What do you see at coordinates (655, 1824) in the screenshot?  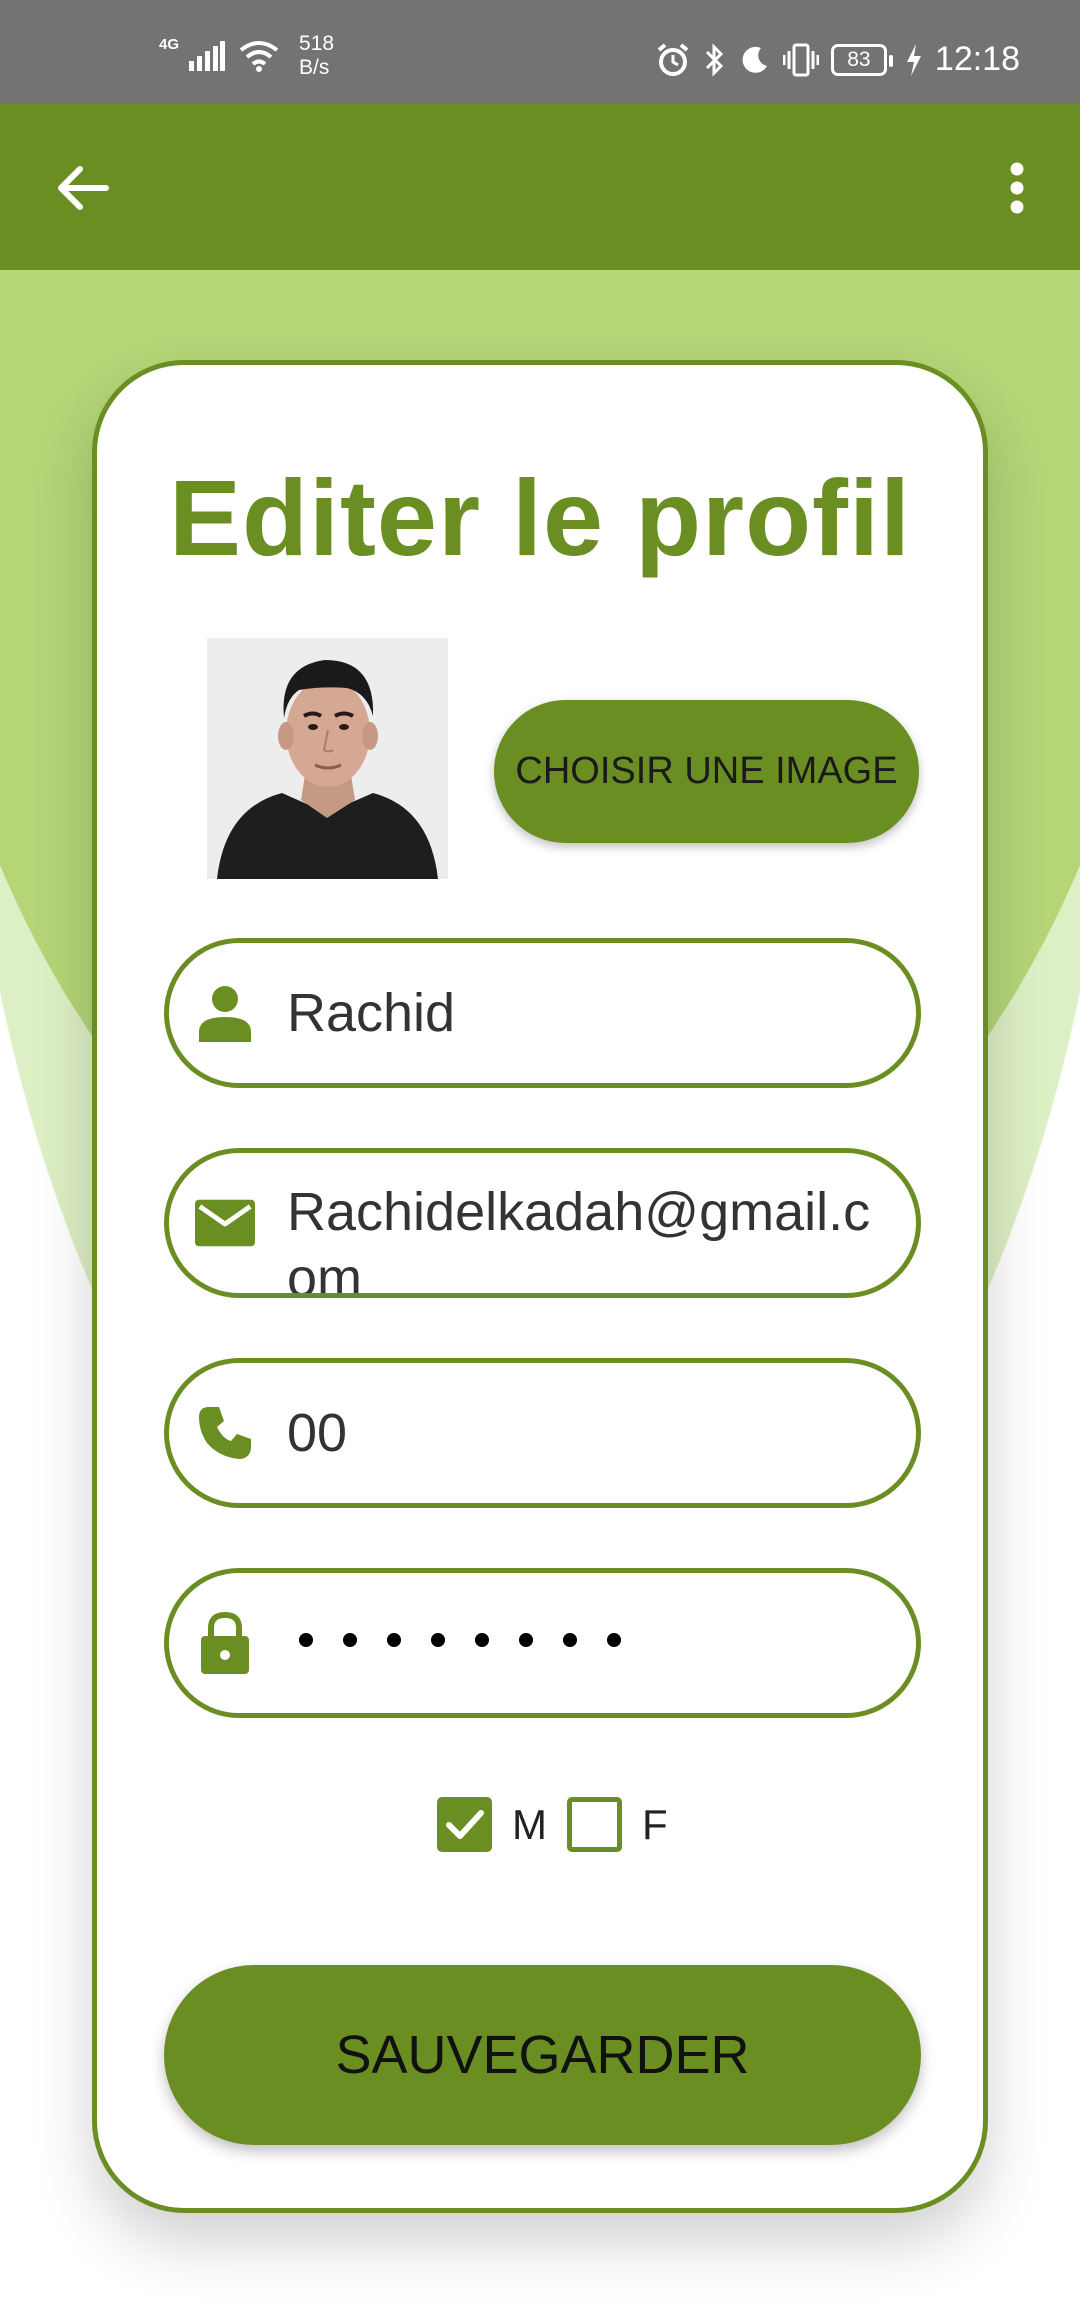 I see `female-label: F` at bounding box center [655, 1824].